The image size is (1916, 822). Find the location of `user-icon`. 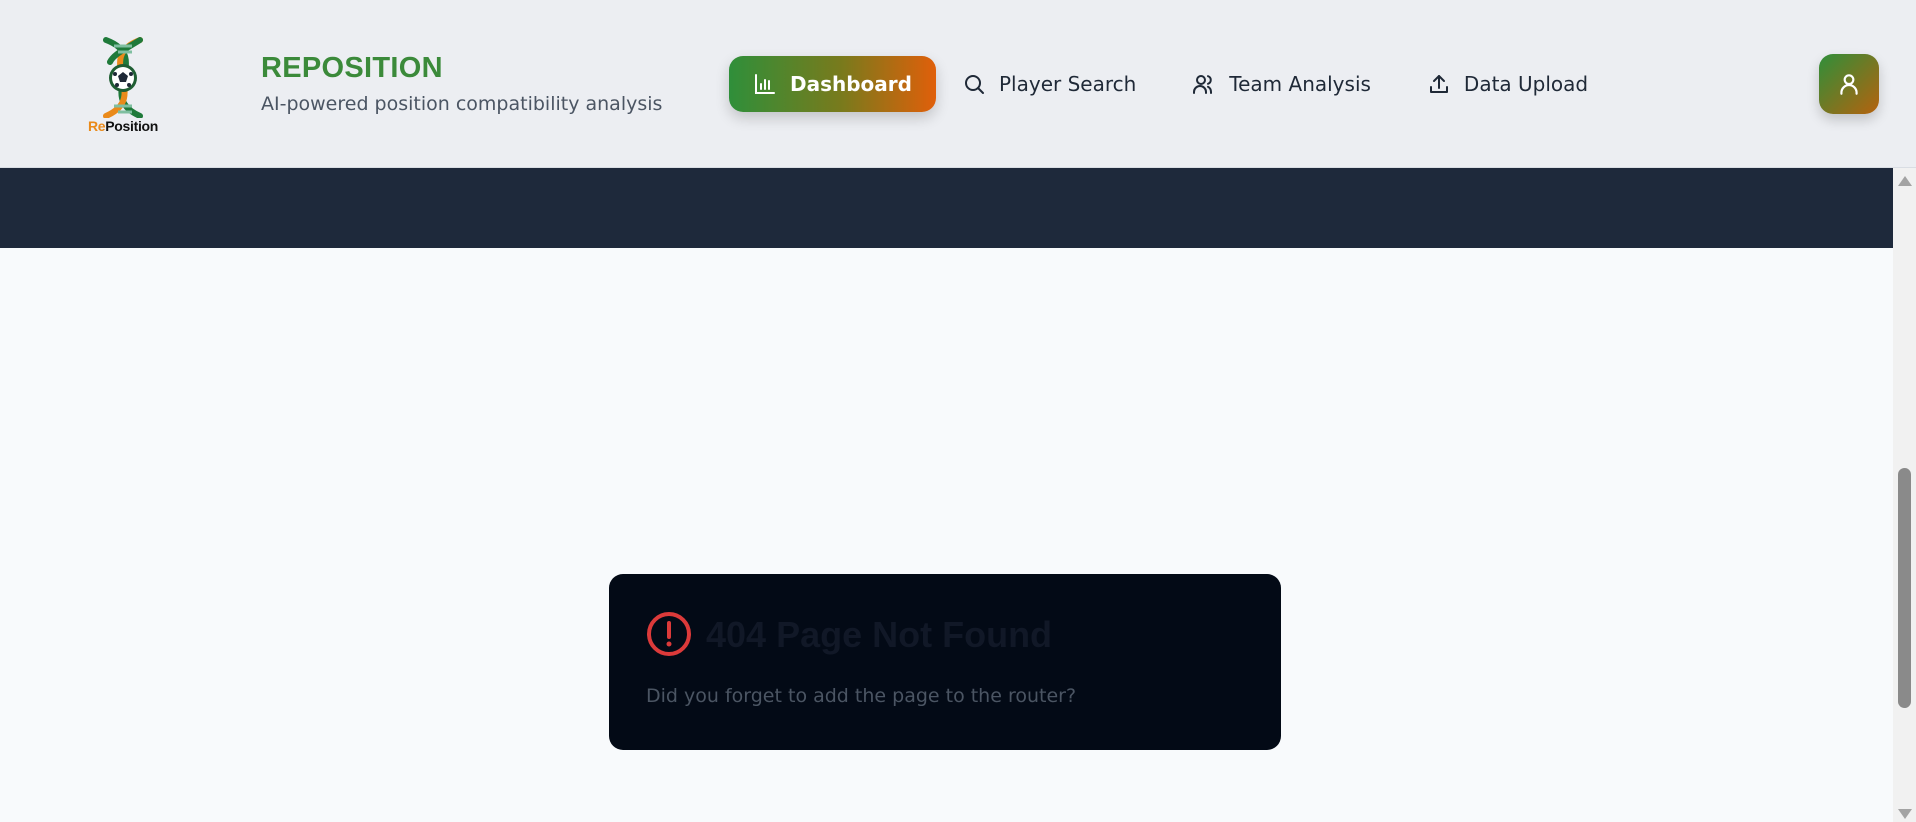

user-icon is located at coordinates (1849, 84).